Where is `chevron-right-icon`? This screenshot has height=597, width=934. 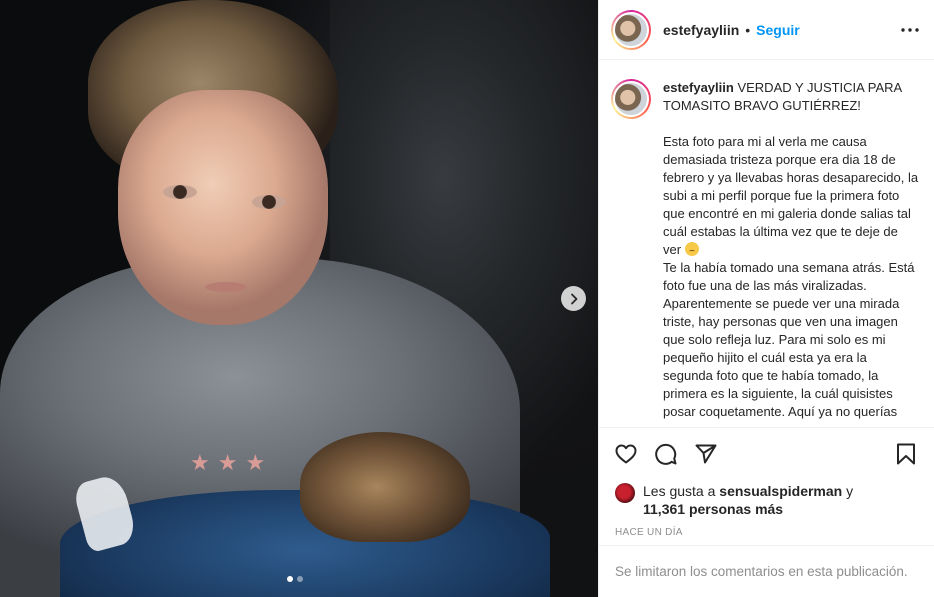 chevron-right-icon is located at coordinates (573, 298).